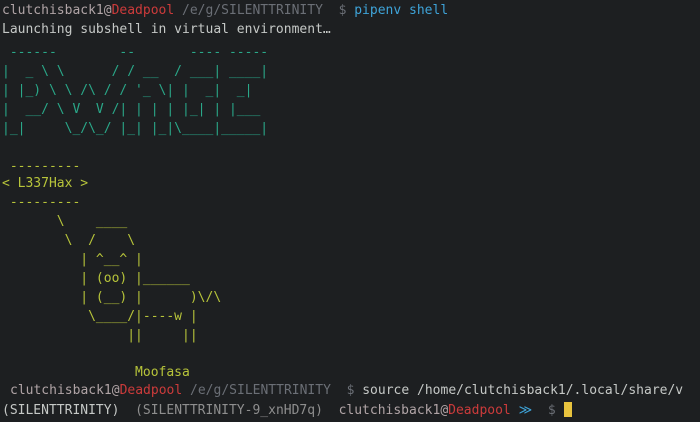  I want to click on banner-line: |_| \_/\_/ |_| |_|\____|_____|, so click(135, 128).